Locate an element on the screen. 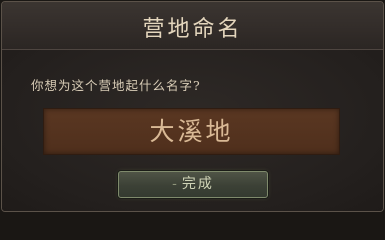 This screenshot has width=385, height=240. button-dash: - is located at coordinates (175, 184).